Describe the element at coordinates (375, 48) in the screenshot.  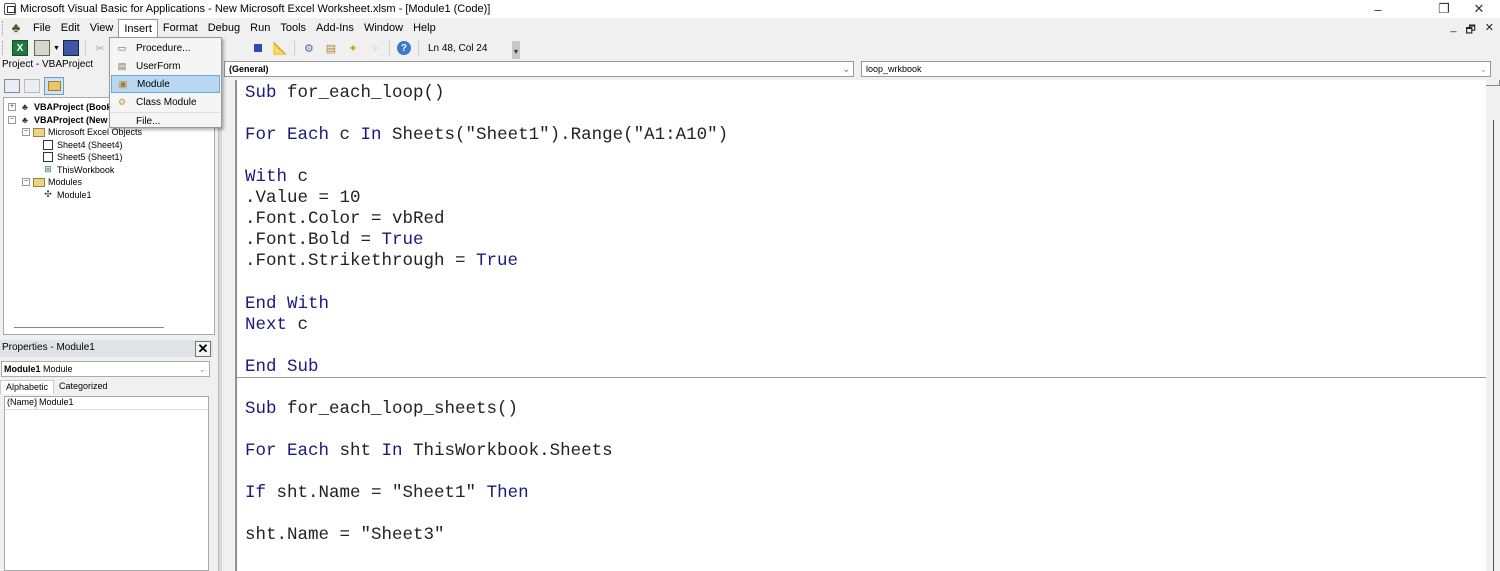
I see `toolbox-icon: ✧` at that location.